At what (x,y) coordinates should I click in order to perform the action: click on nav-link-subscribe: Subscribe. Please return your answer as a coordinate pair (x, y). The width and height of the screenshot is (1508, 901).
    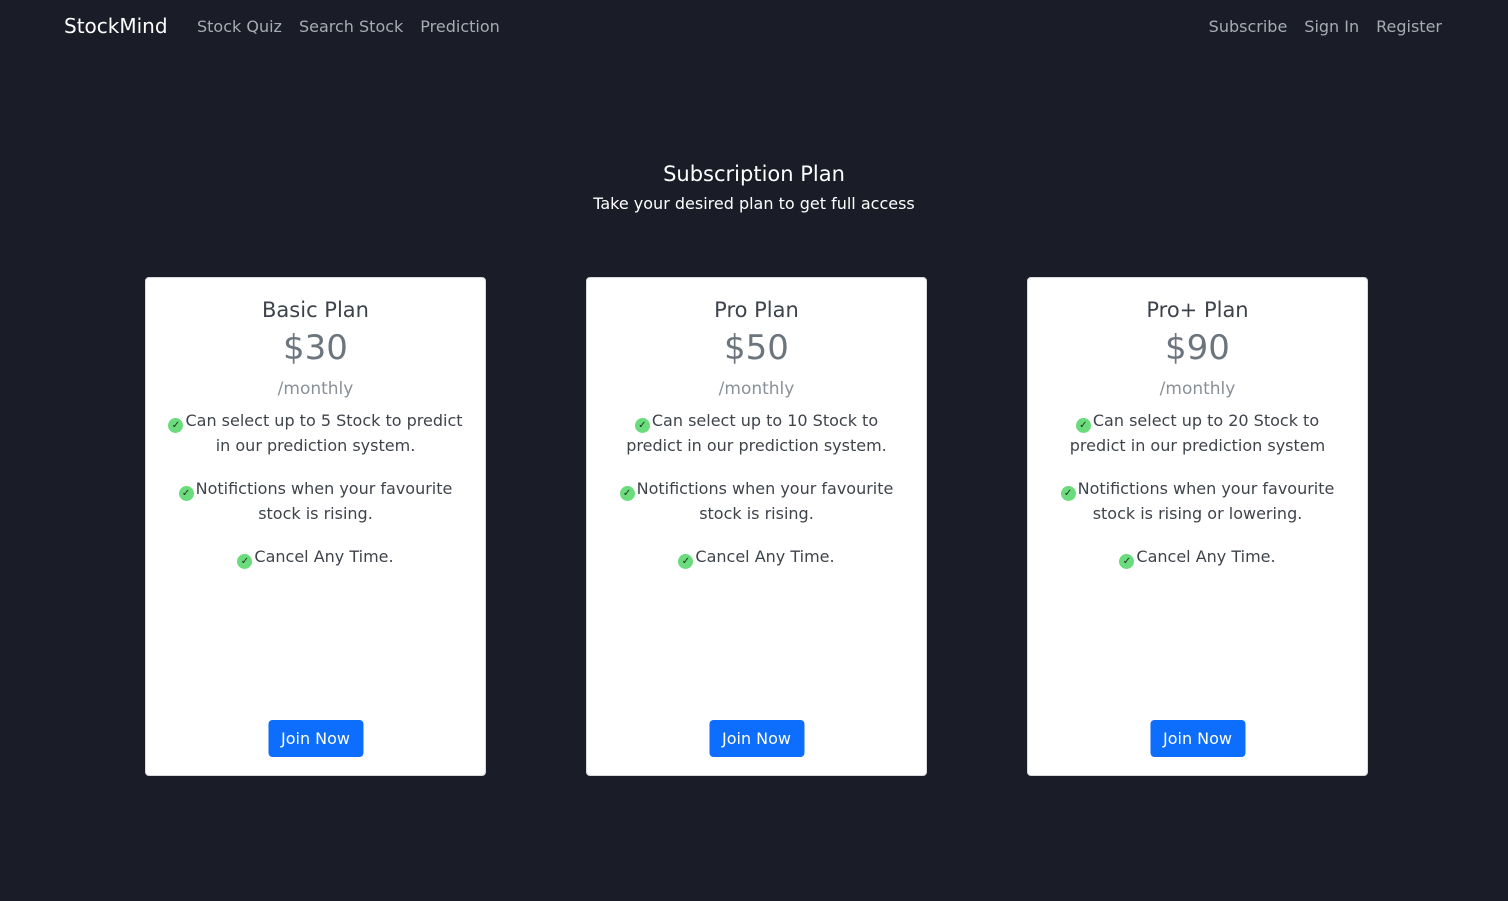
    Looking at the image, I should click on (1248, 26).